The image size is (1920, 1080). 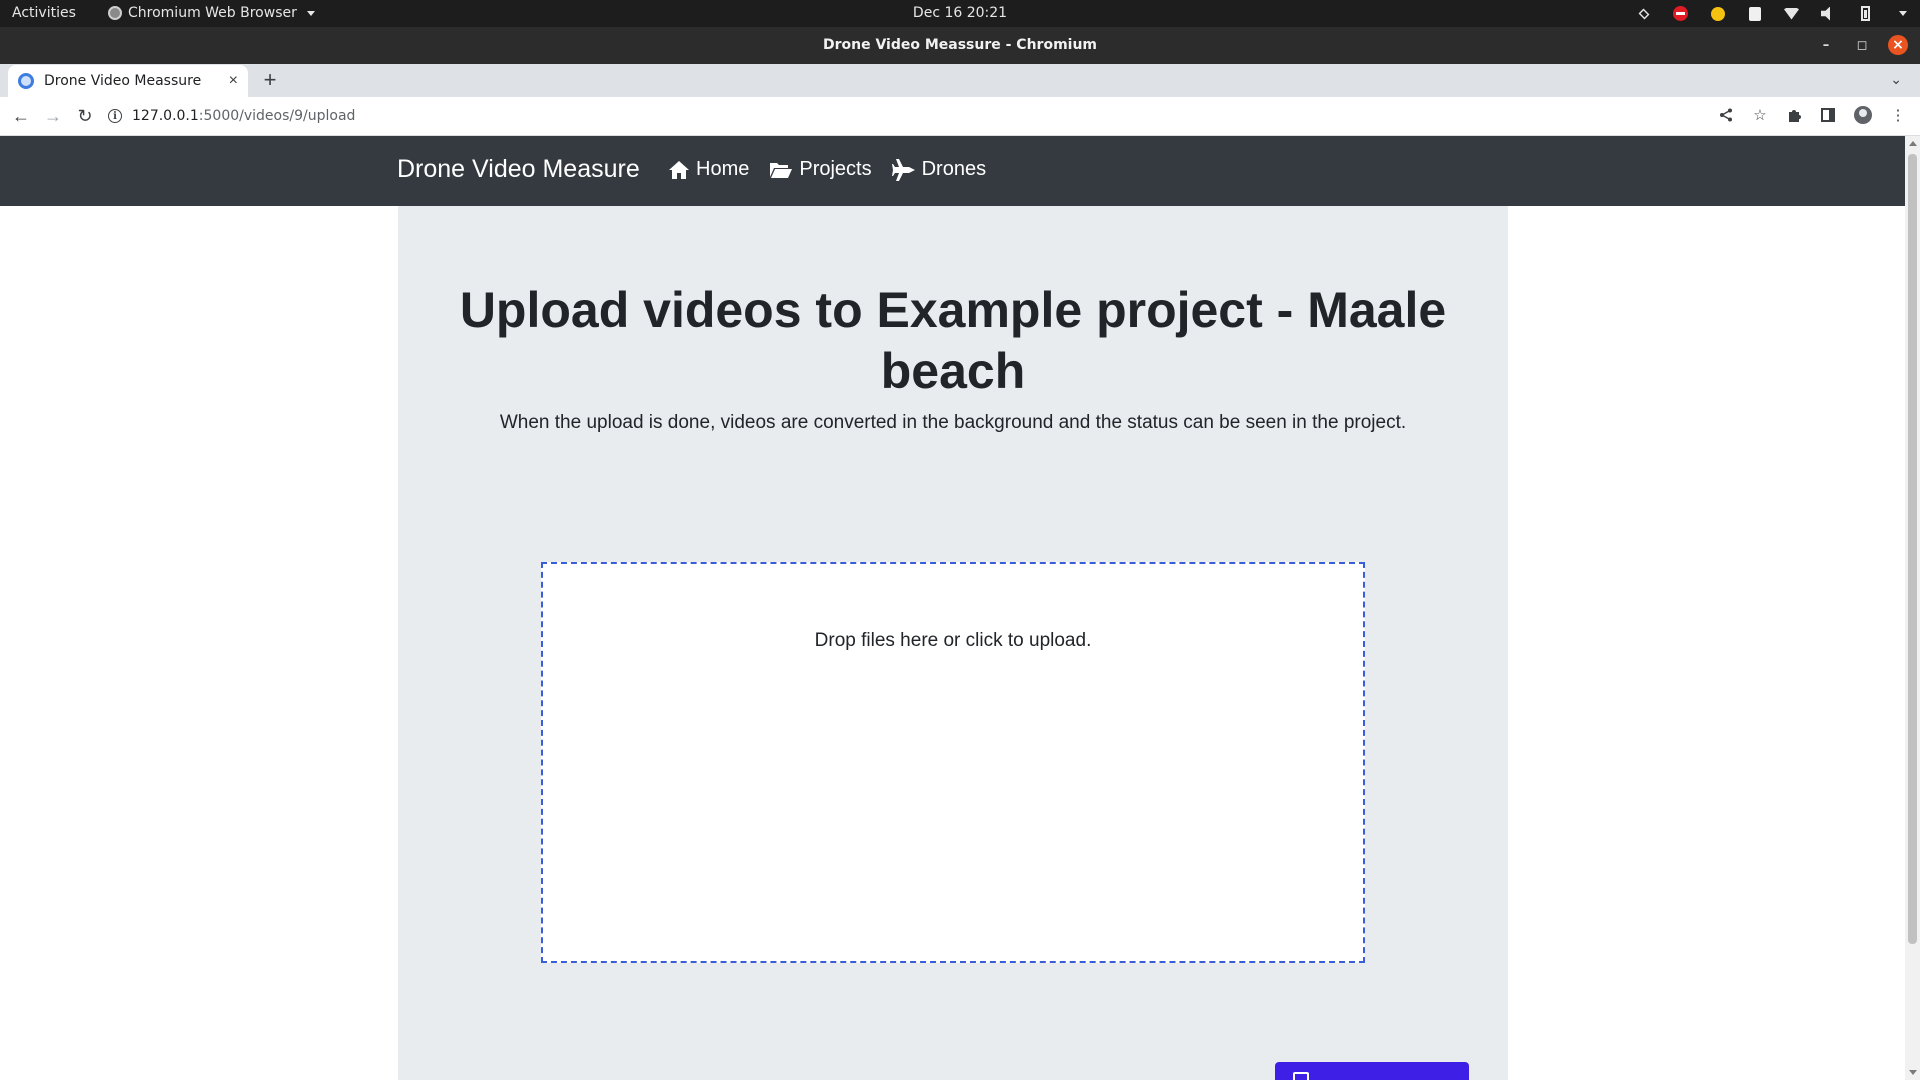 I want to click on updates-icon, so click(x=1717, y=13).